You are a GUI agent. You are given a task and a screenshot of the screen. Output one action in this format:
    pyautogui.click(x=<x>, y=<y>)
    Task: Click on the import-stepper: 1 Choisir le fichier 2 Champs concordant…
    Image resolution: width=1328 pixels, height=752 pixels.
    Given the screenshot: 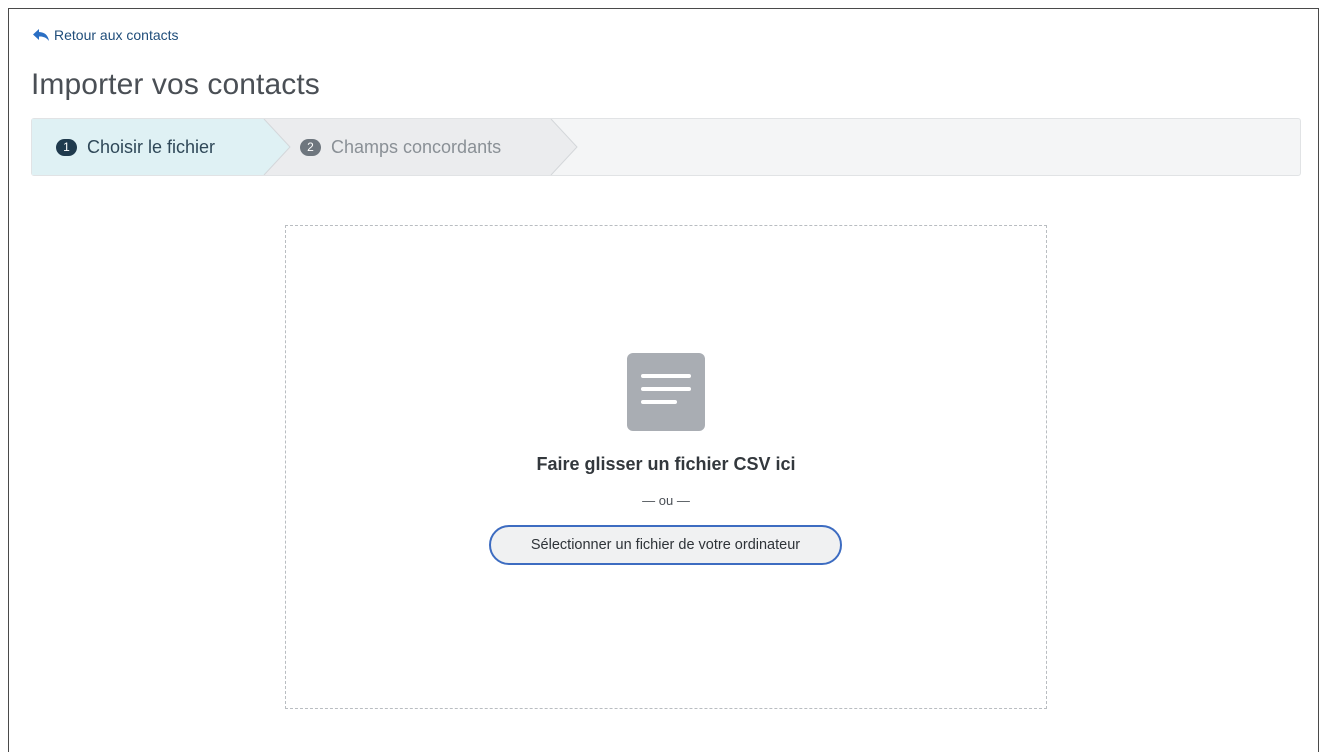 What is the action you would take?
    pyautogui.click(x=666, y=147)
    